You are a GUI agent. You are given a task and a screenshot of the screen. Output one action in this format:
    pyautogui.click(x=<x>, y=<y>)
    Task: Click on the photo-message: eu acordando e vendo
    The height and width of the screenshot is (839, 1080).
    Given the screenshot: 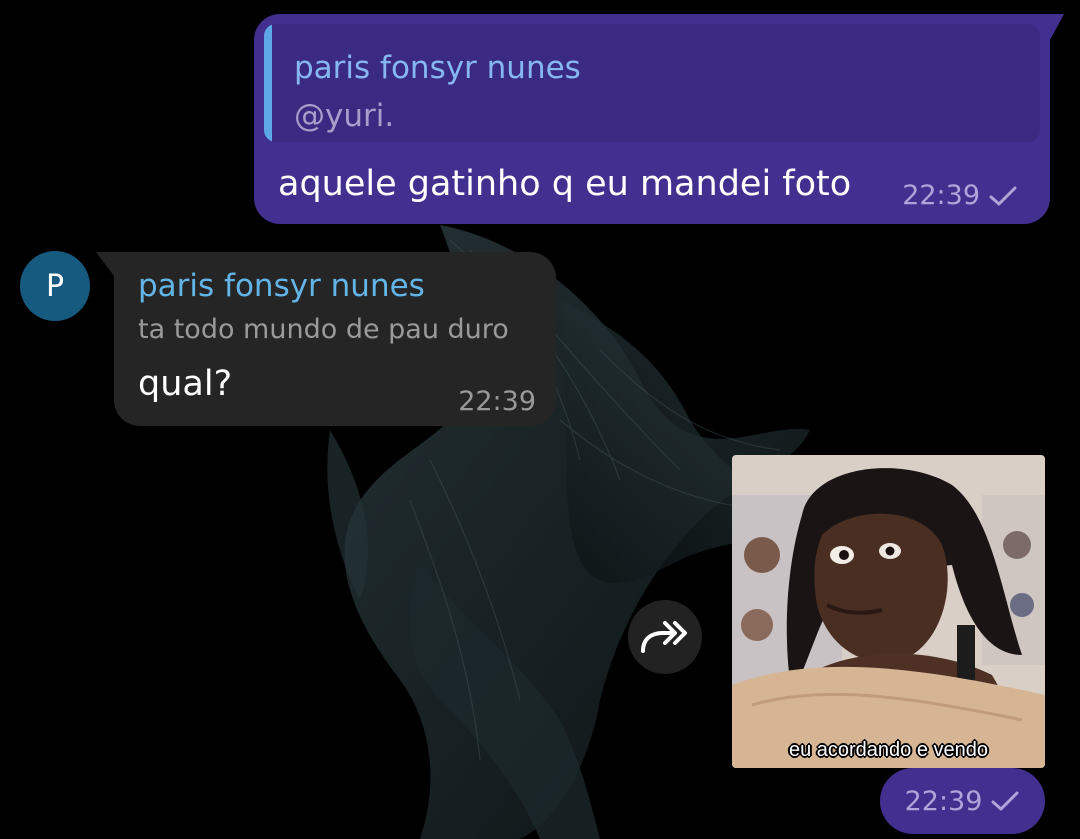 What is the action you would take?
    pyautogui.click(x=888, y=611)
    